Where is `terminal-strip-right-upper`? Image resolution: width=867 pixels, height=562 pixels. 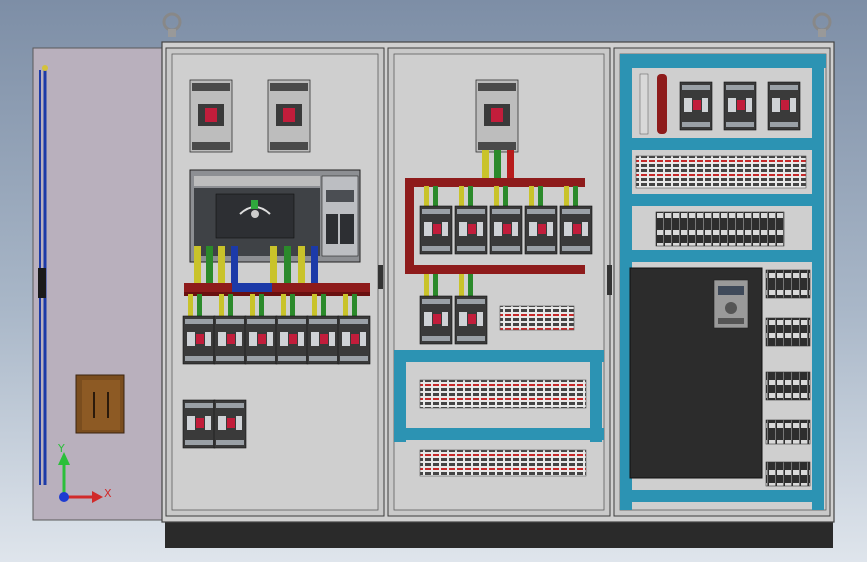
terminal-strip-right-upper is located at coordinates (721, 172).